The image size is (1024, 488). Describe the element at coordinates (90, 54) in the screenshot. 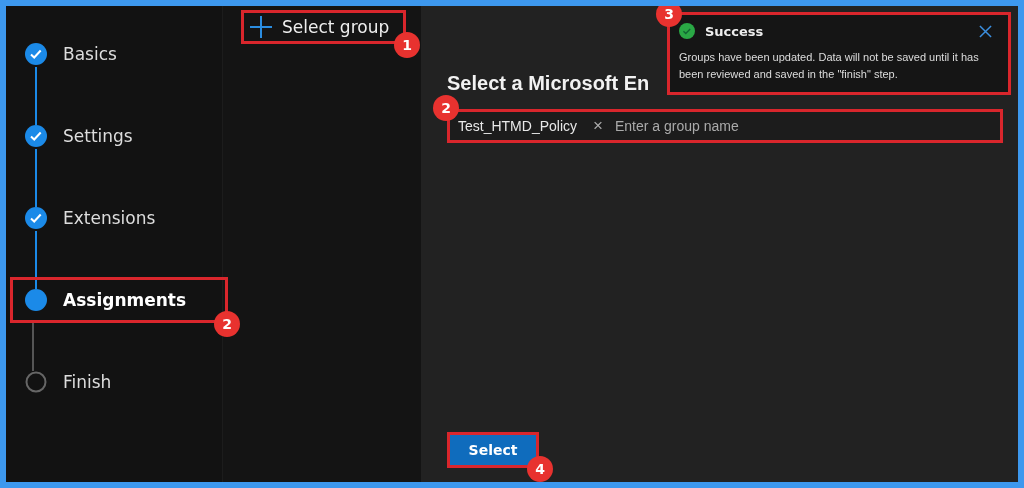

I see `step-label: Basics` at that location.